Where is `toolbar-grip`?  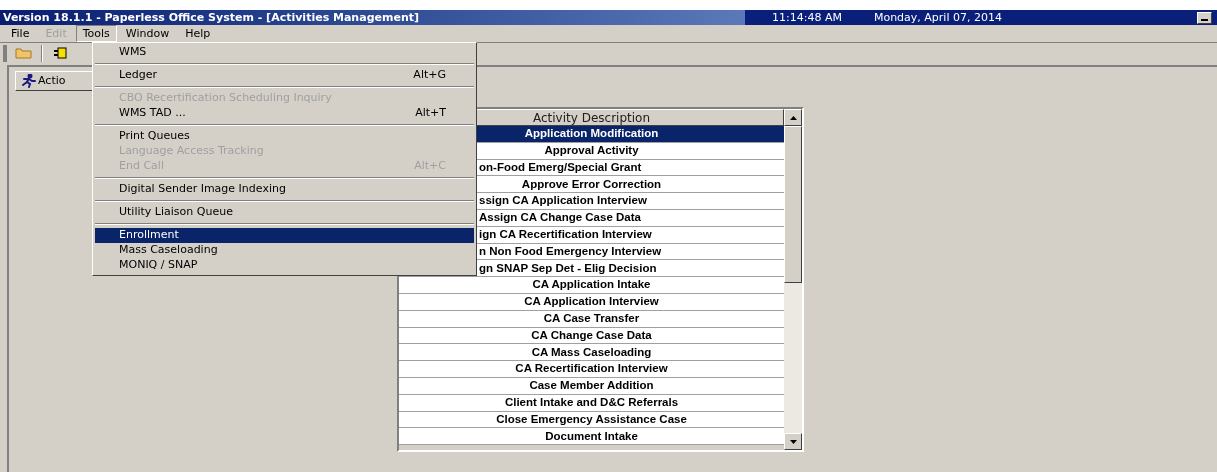 toolbar-grip is located at coordinates (5, 53).